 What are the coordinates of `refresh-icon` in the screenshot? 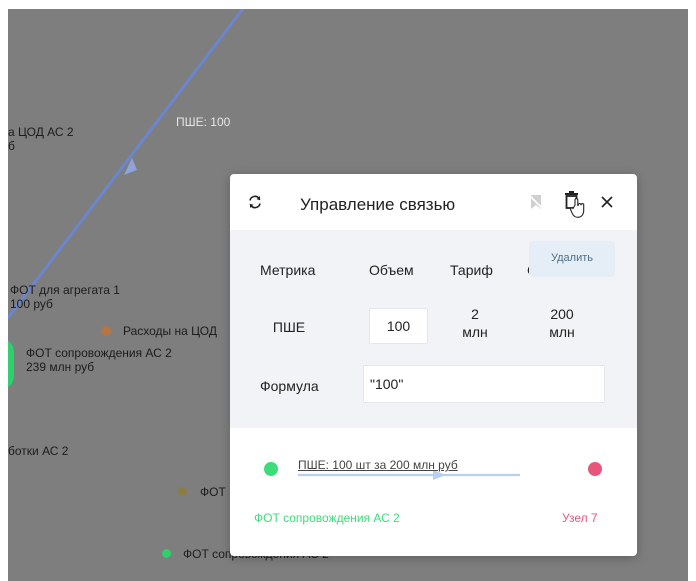 It's located at (255, 202).